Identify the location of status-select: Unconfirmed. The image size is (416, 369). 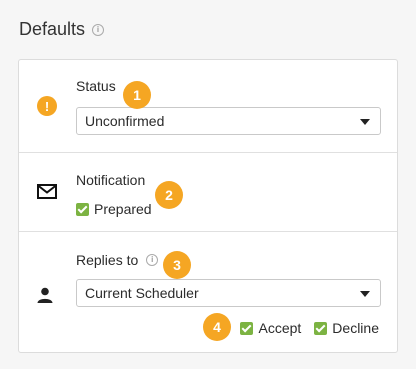
(228, 121).